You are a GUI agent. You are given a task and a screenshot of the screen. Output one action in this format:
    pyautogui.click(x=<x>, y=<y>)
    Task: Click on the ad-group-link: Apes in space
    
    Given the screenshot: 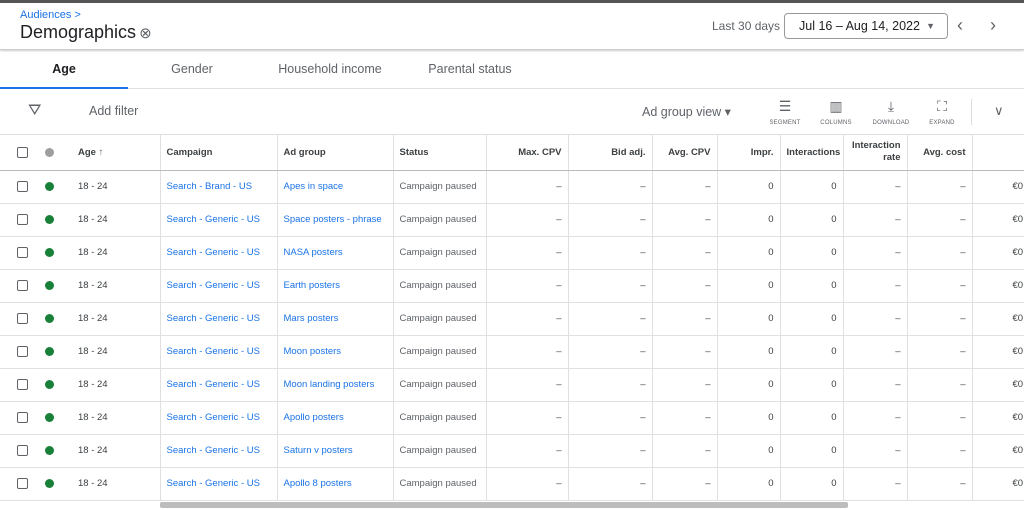 What is the action you would take?
    pyautogui.click(x=314, y=186)
    